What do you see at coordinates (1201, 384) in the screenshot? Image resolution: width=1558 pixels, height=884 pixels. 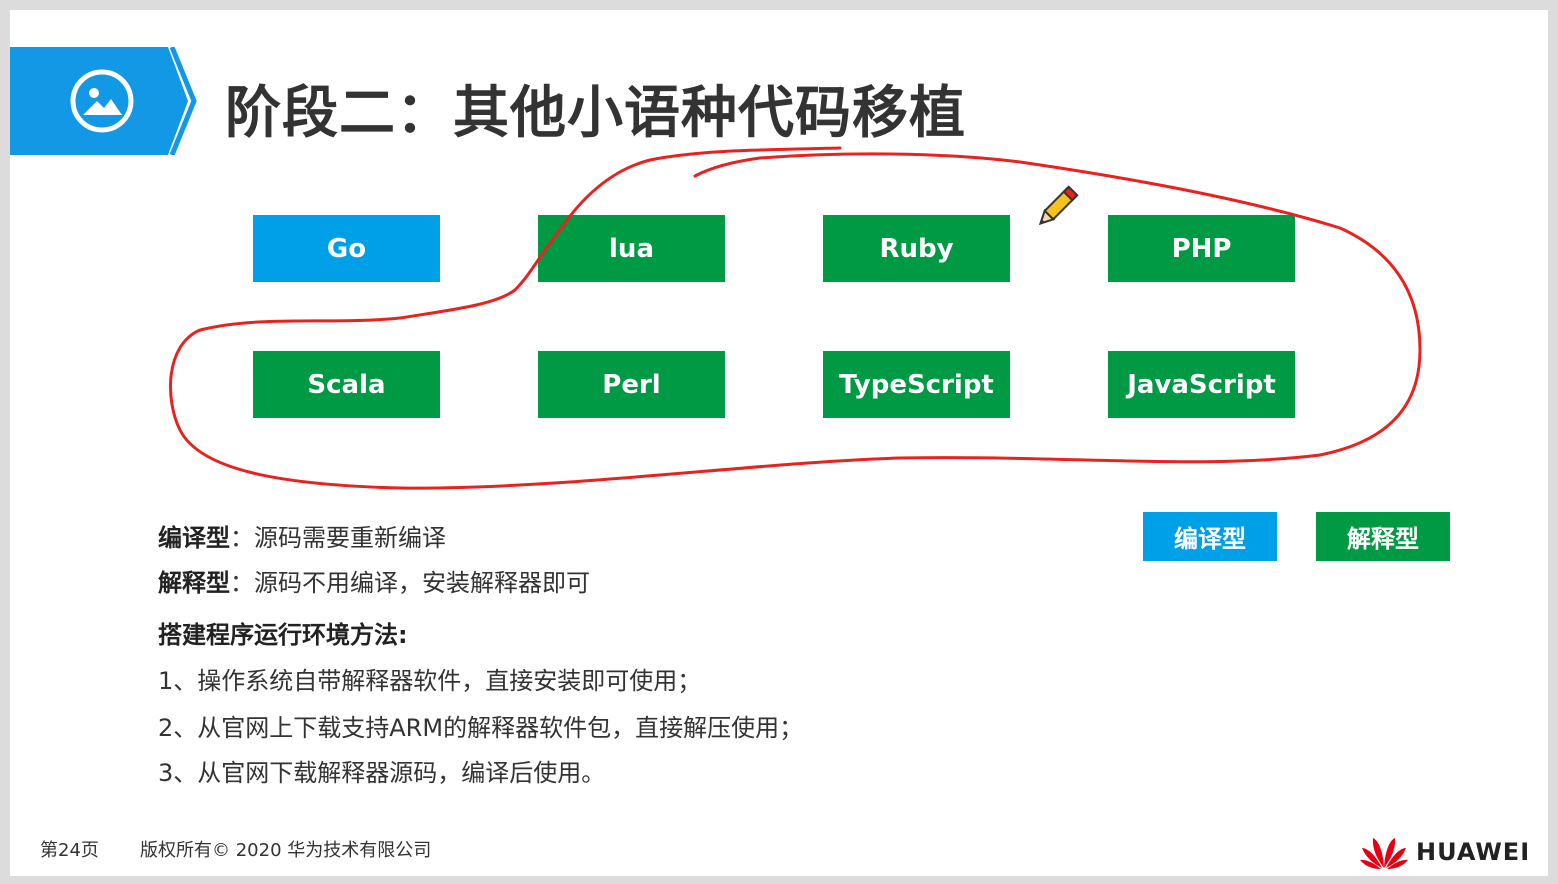 I see `lang-box-javascript: JavaScript` at bounding box center [1201, 384].